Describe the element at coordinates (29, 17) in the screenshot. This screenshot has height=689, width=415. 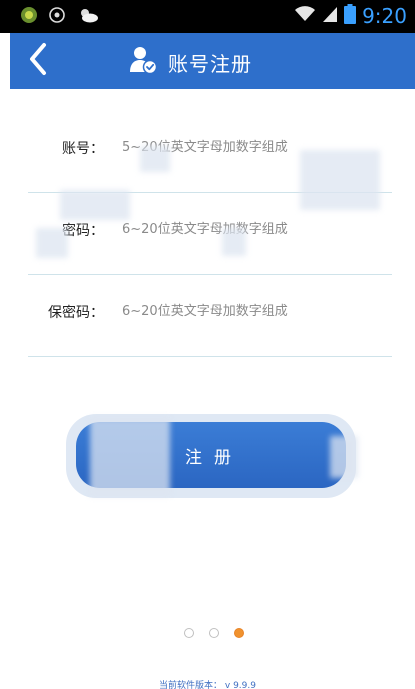
I see `app-icon` at that location.